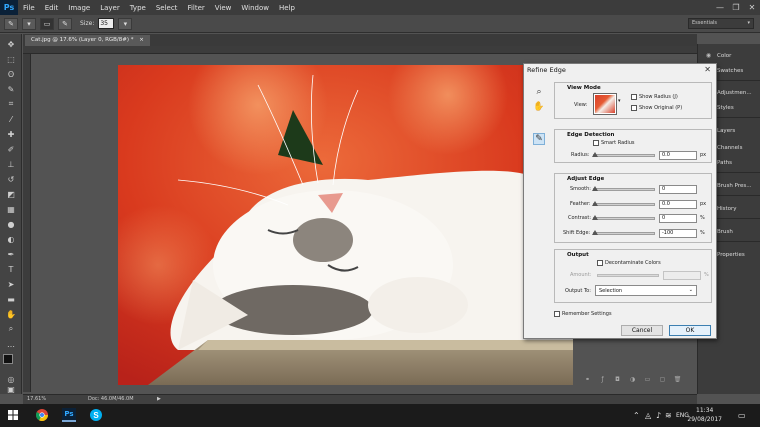  What do you see at coordinates (623, 188) in the screenshot?
I see `smooth-slider` at bounding box center [623, 188].